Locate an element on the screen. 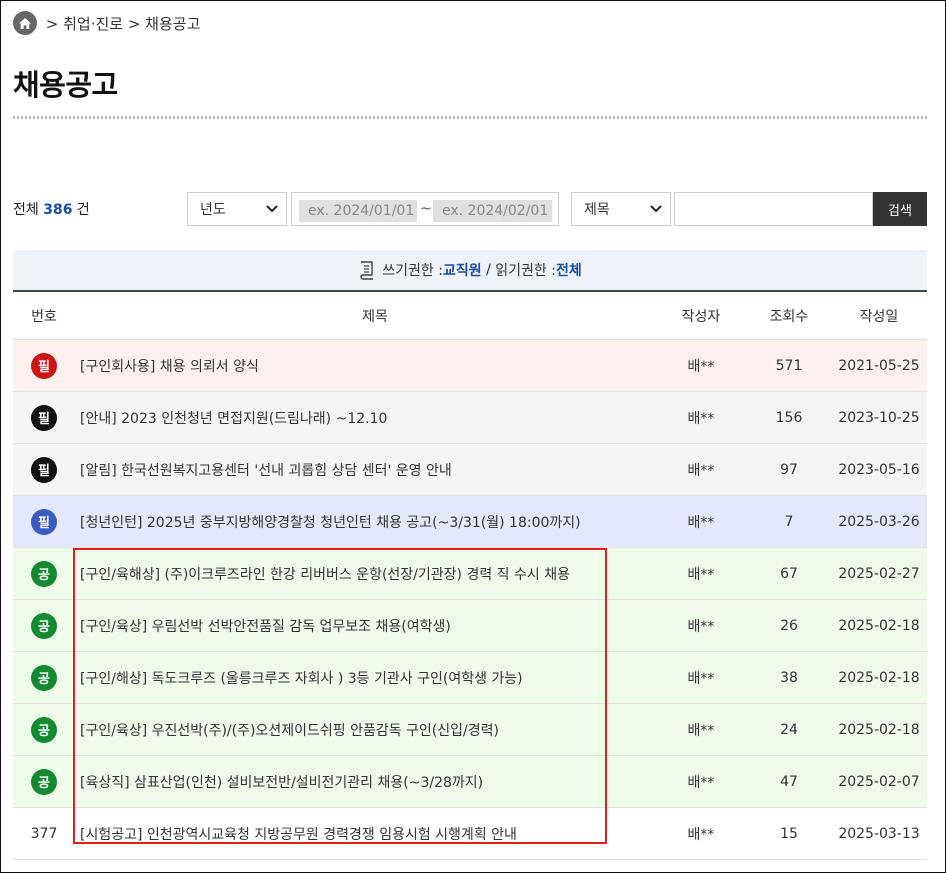  post-views: 38 is located at coordinates (789, 677).